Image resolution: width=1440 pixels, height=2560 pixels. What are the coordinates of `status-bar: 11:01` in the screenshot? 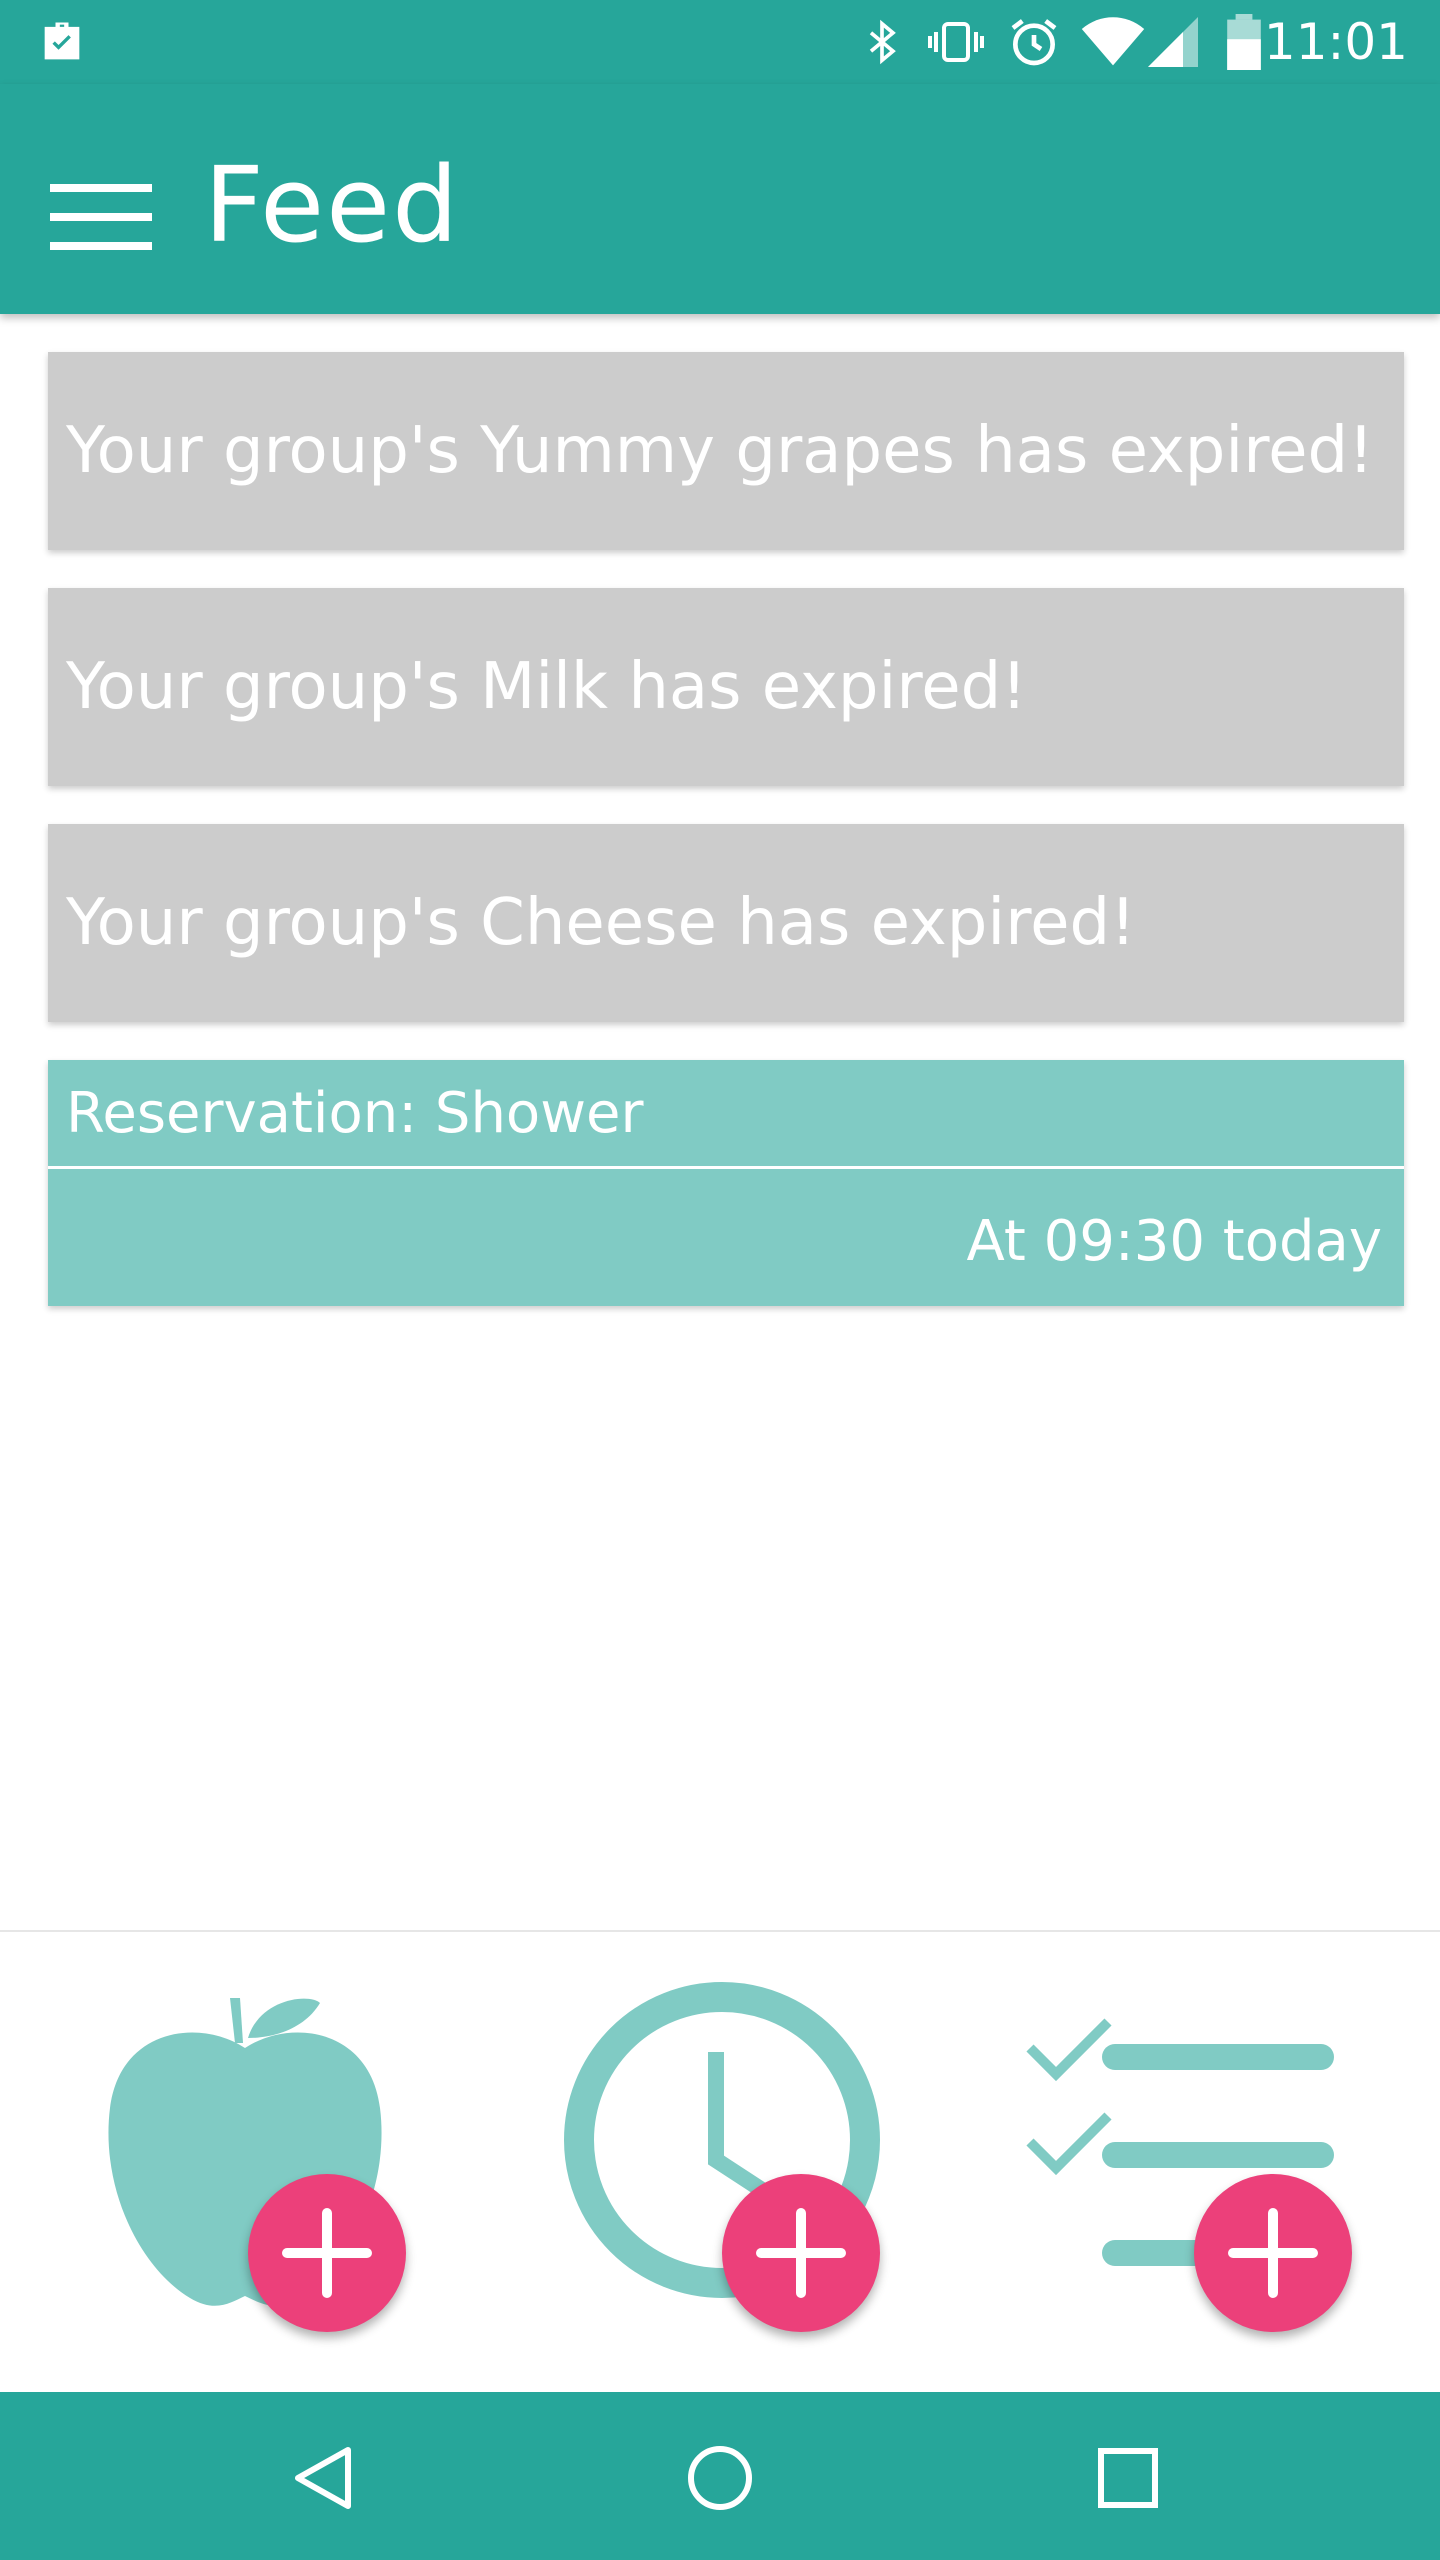 It's located at (720, 42).